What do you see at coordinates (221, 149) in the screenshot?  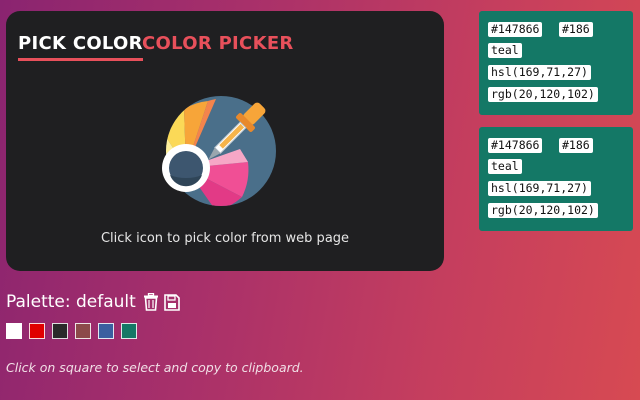 I see `eyedropper-color-wheel-icon` at bounding box center [221, 149].